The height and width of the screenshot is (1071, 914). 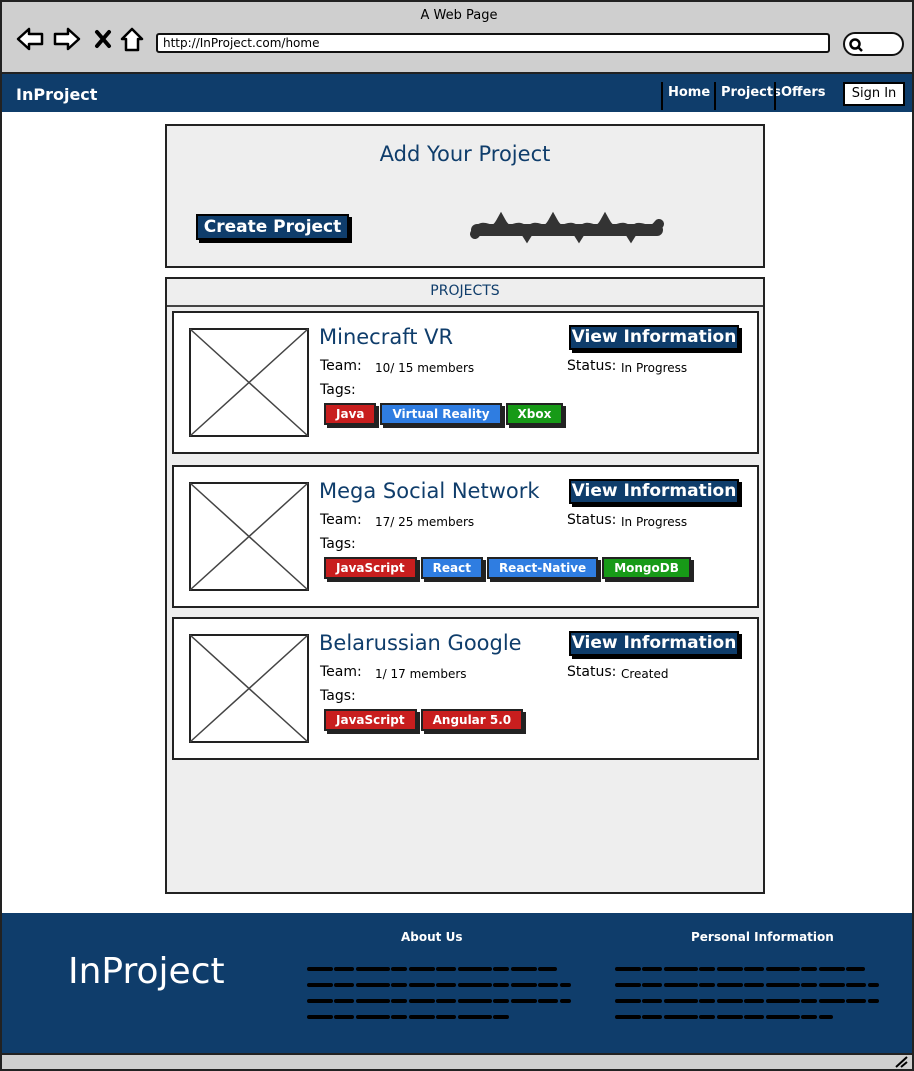 I want to click on nav-offers: Offers, so click(x=800, y=96).